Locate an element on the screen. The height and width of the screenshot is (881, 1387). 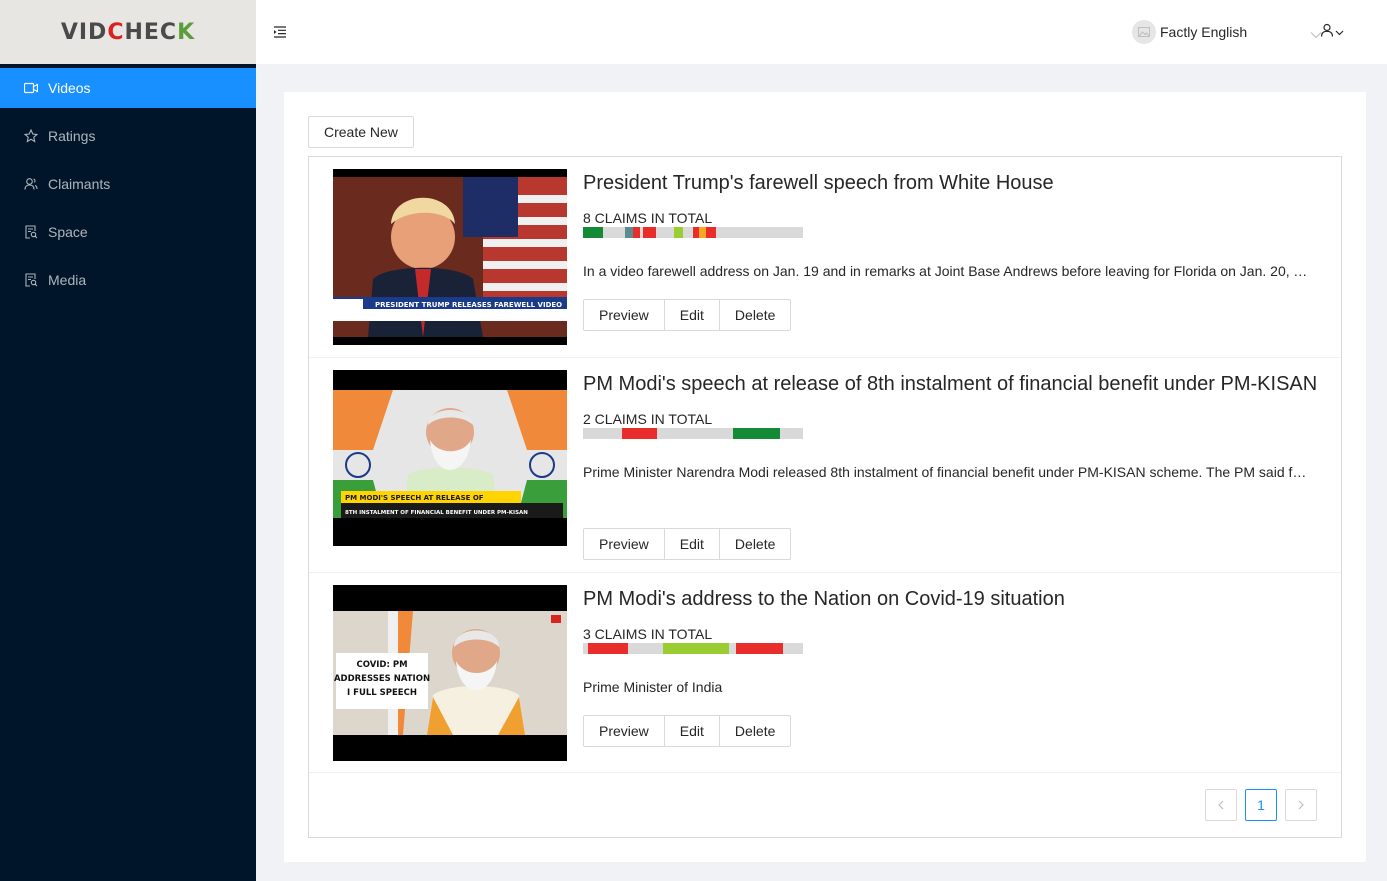
star-icon is located at coordinates (31, 136).